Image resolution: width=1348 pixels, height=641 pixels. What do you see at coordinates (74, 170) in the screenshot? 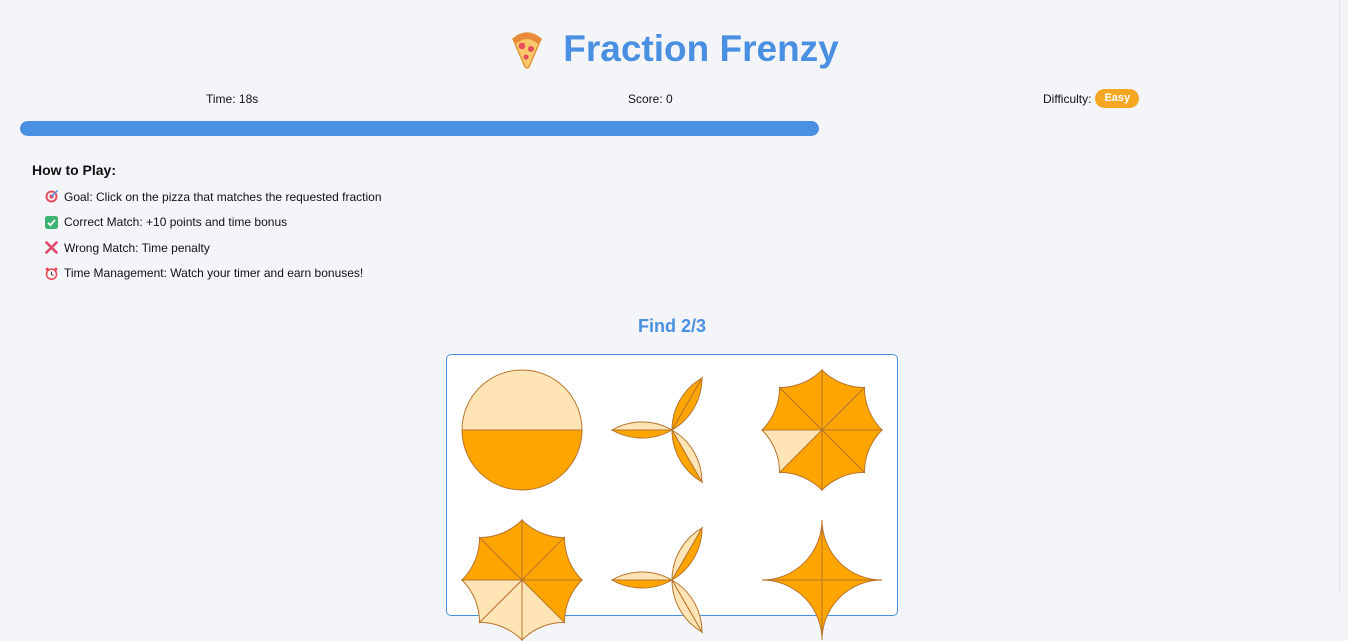
I see `instructions-title: How to Play:` at bounding box center [74, 170].